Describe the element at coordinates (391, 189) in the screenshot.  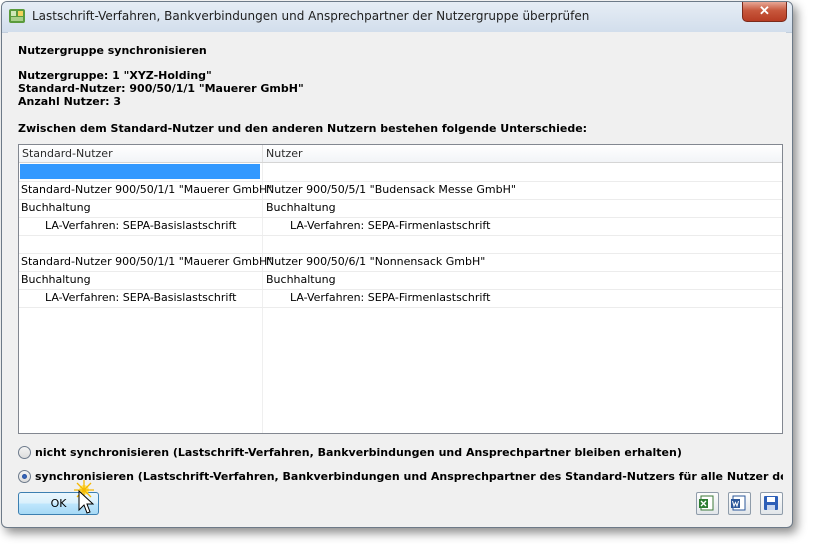
I see `cell-user: Nutzer 900/50/5/1 "Budensack Messe GmbH"` at that location.